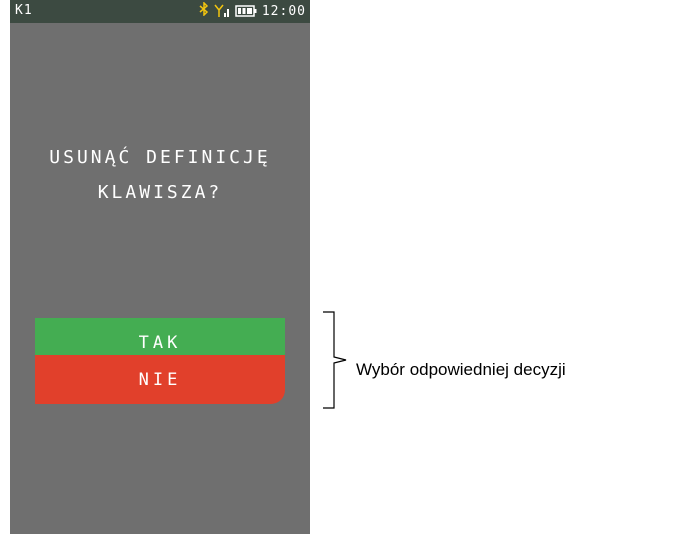  What do you see at coordinates (335, 360) in the screenshot?
I see `brace-bracket` at bounding box center [335, 360].